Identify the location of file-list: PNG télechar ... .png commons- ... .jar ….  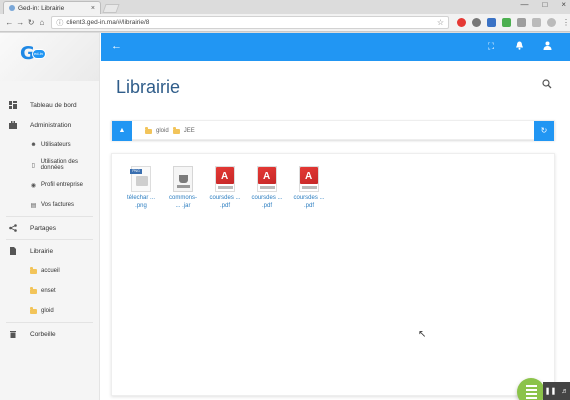
(225, 188).